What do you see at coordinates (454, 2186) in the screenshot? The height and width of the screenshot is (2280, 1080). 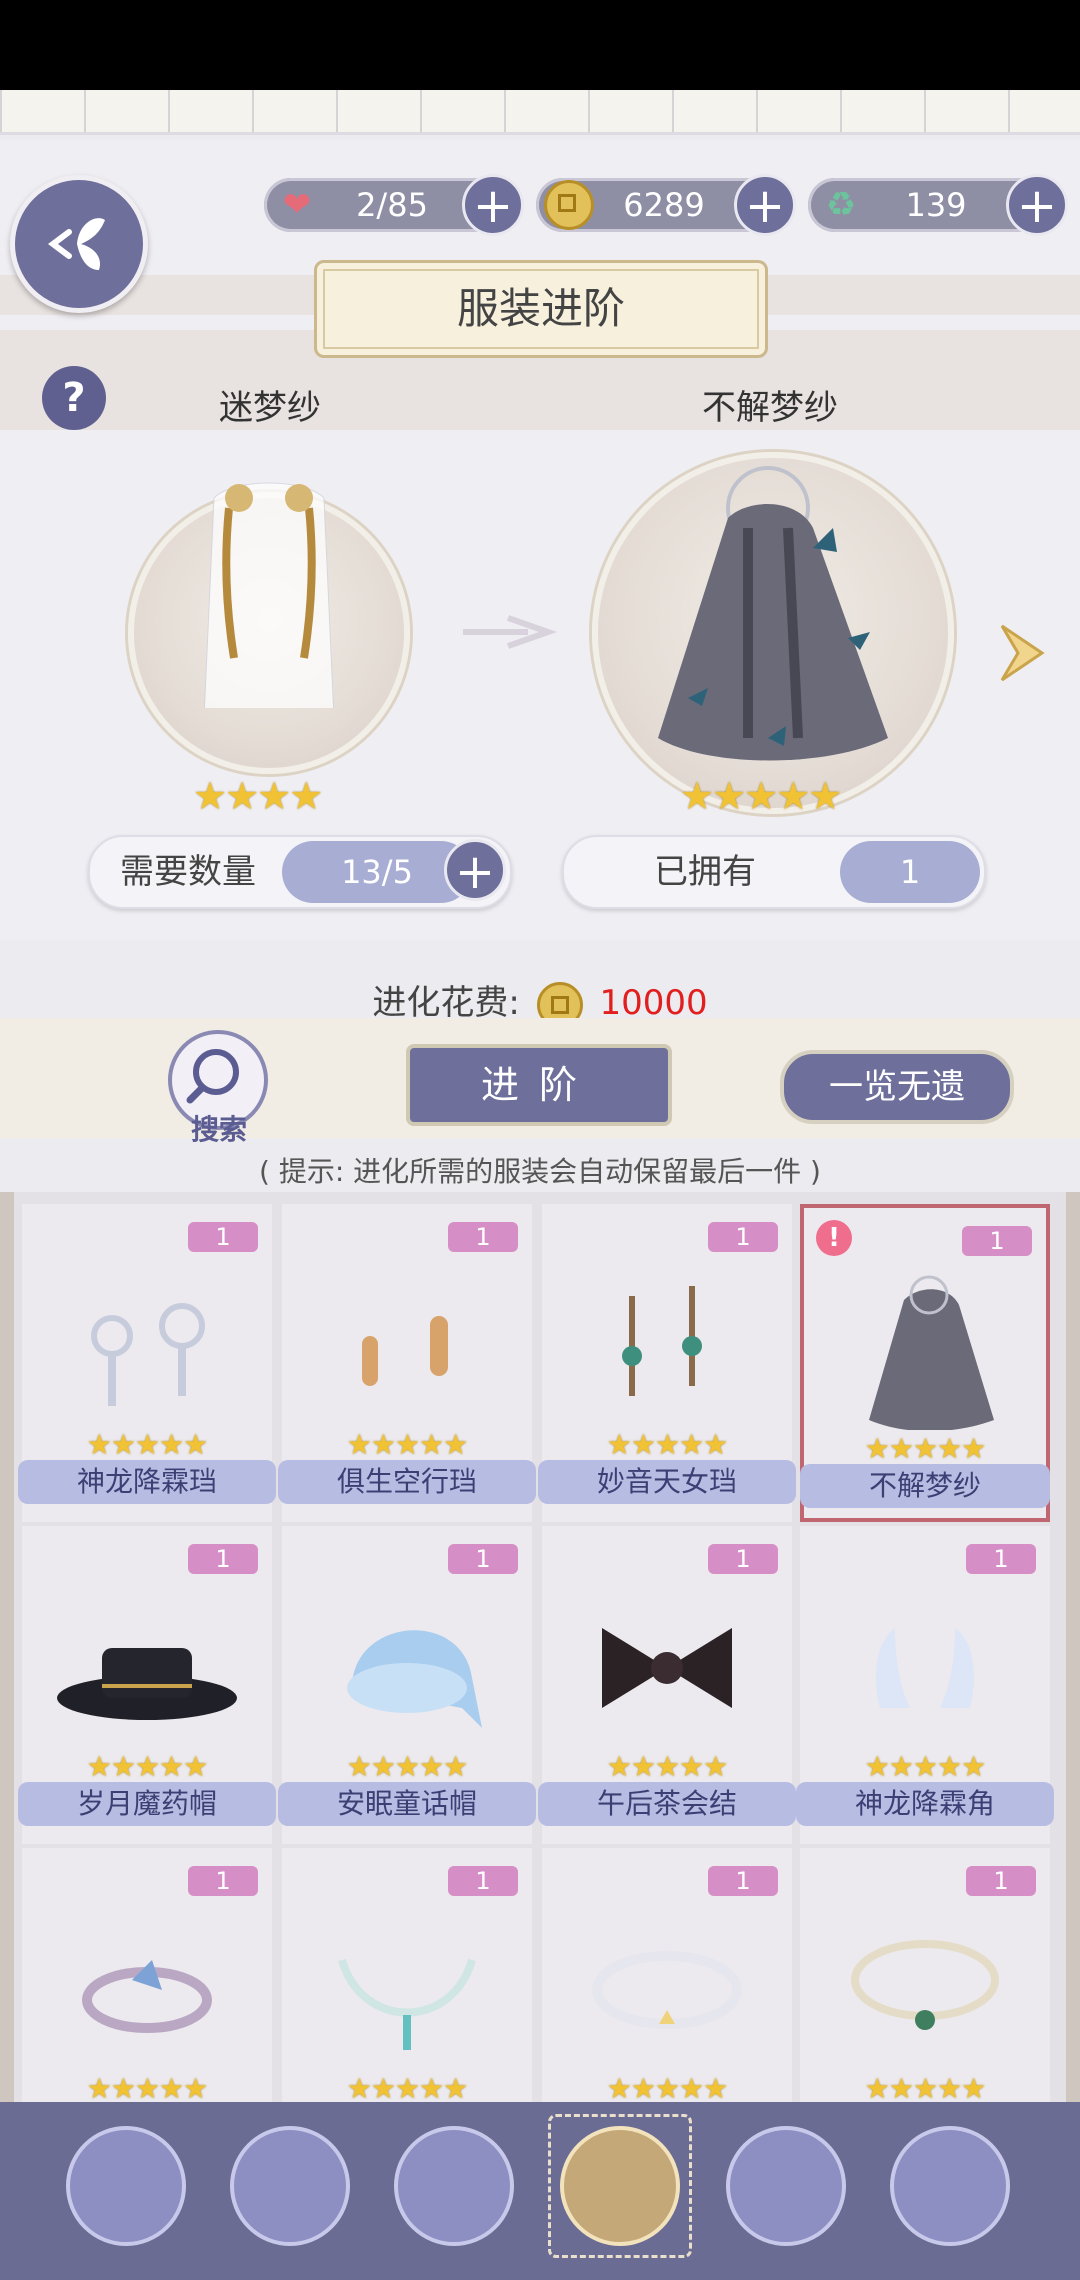 I see `shoes-tab-icon` at bounding box center [454, 2186].